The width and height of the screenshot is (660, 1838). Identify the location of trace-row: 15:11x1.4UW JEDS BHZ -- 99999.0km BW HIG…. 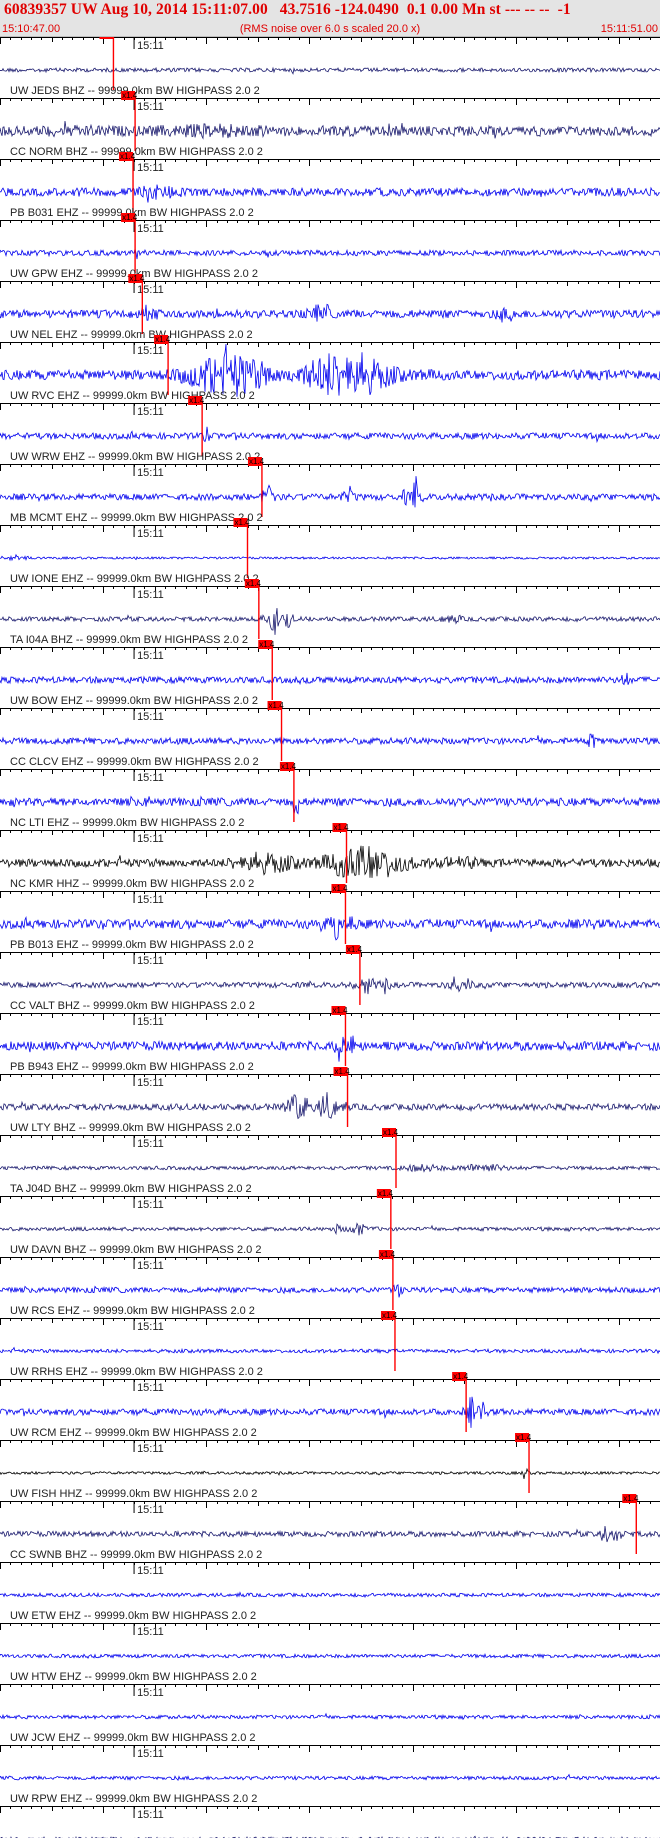
(330, 67).